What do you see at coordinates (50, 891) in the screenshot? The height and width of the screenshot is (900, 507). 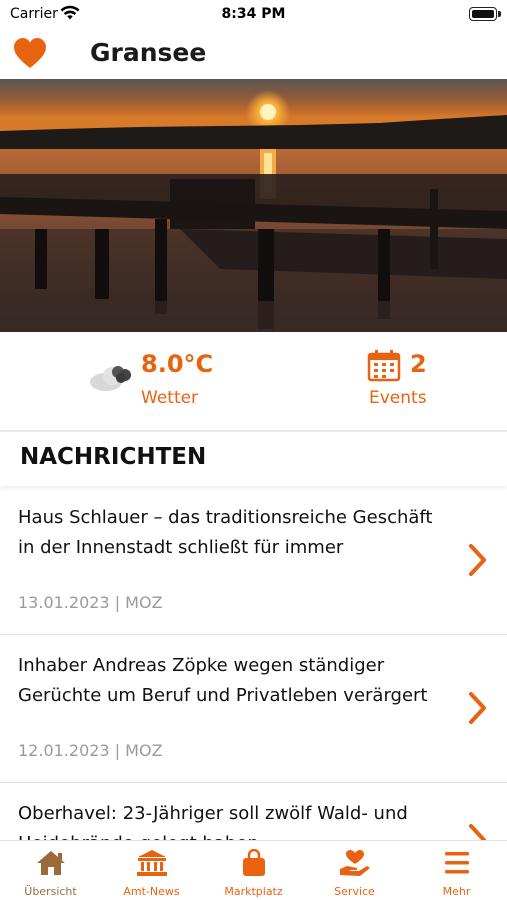 I see `tab-label: Übersicht` at bounding box center [50, 891].